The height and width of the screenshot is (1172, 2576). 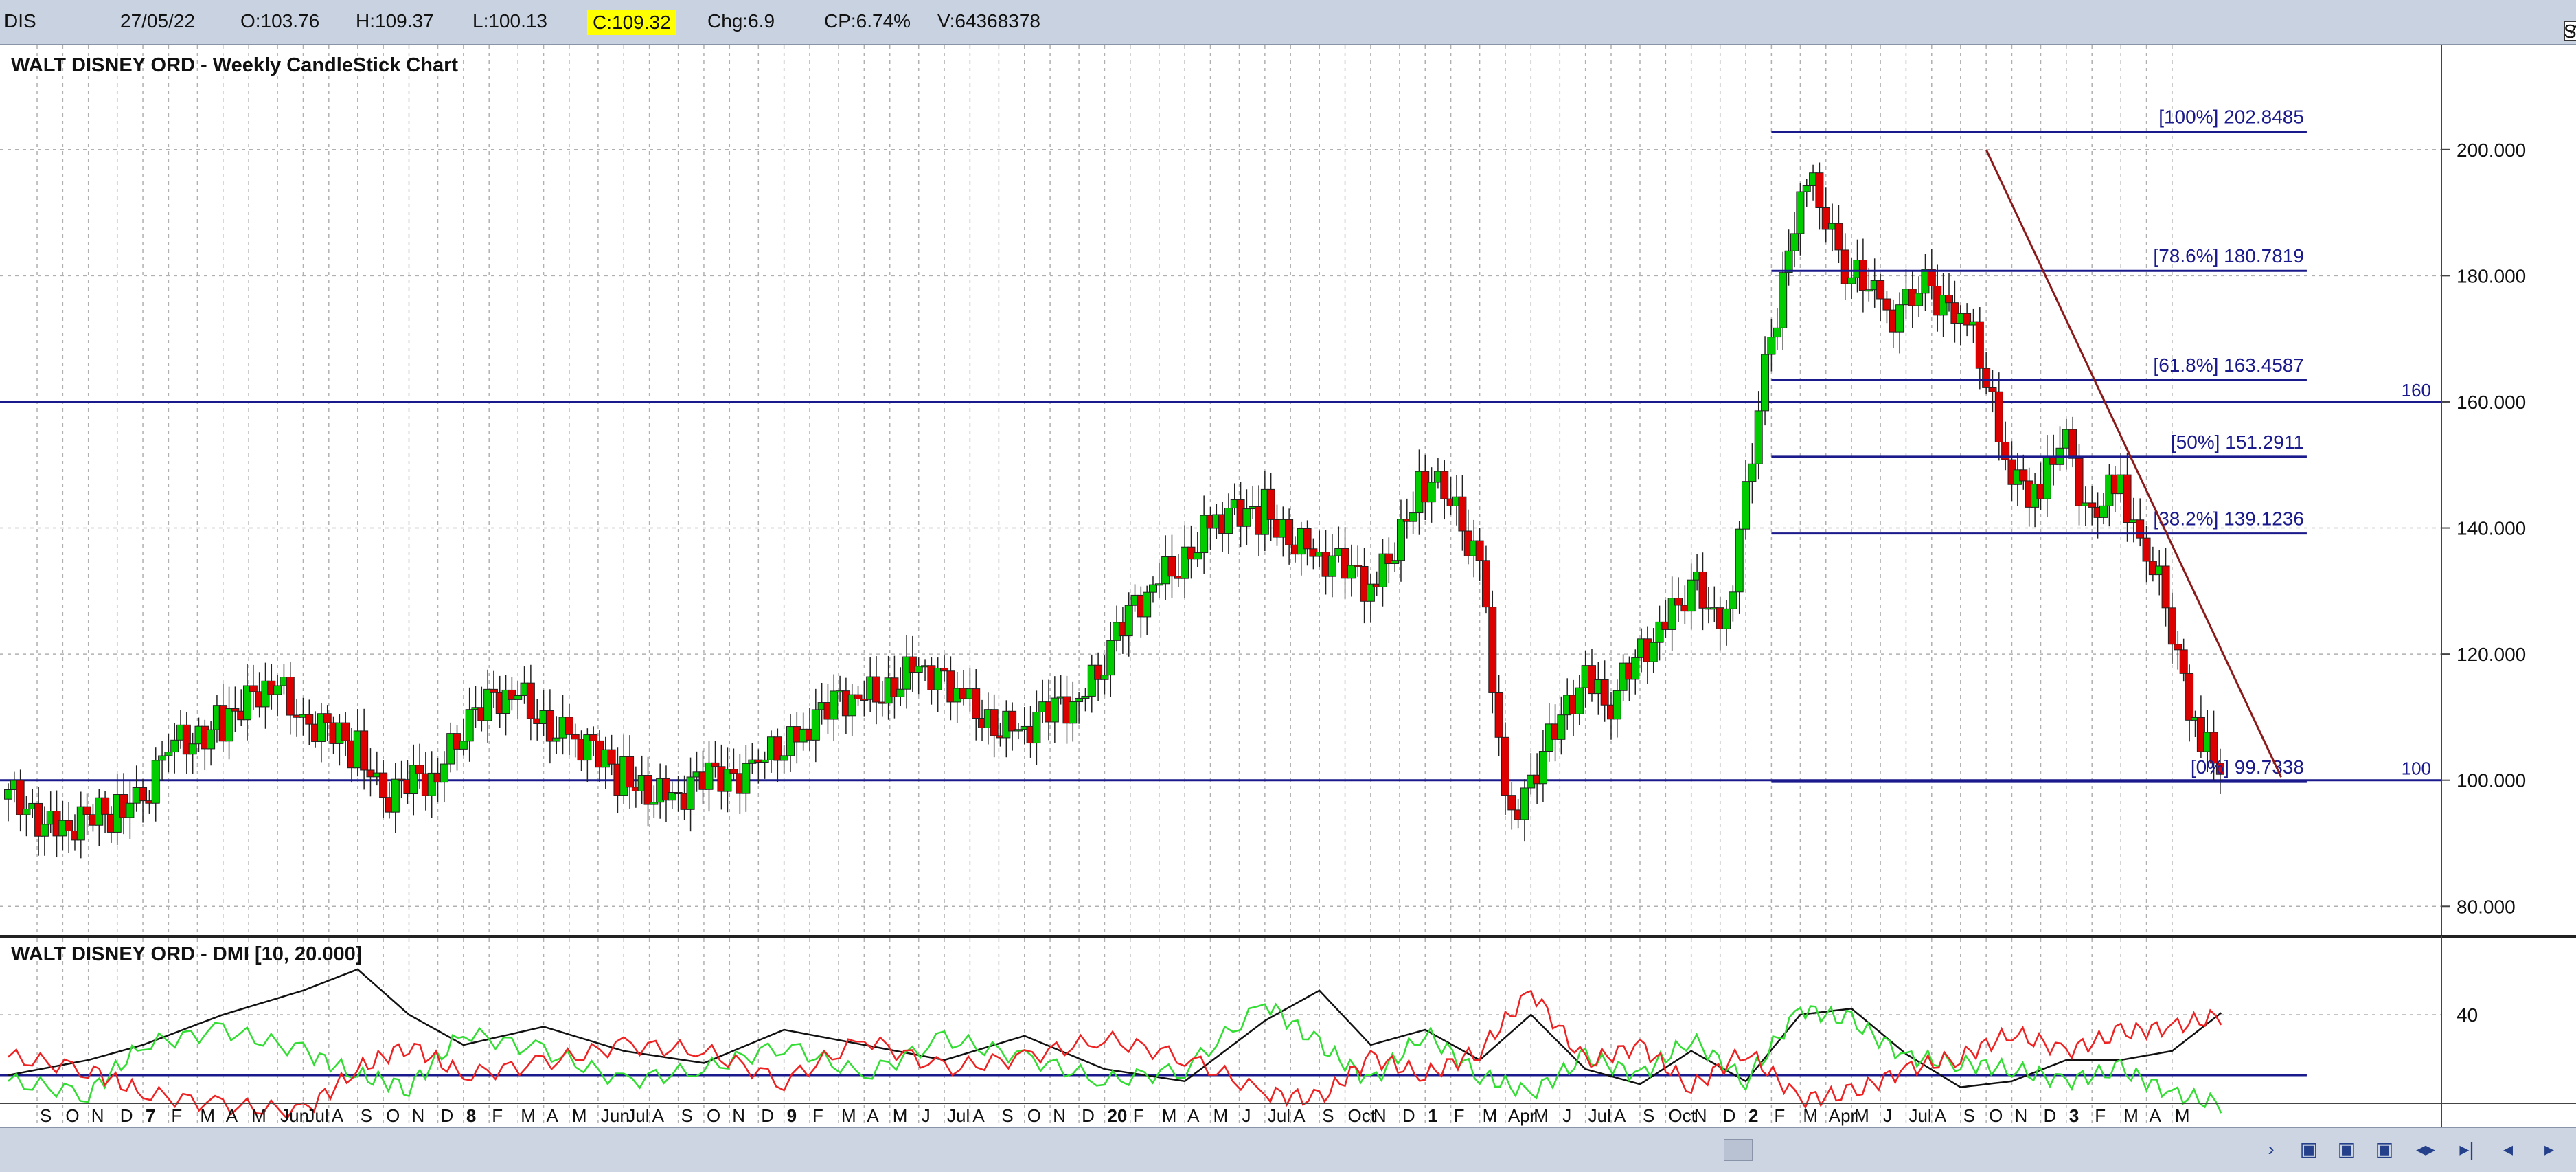 What do you see at coordinates (2228, 519) in the screenshot?
I see `fib-level-label: [38.2%] 139.1236` at bounding box center [2228, 519].